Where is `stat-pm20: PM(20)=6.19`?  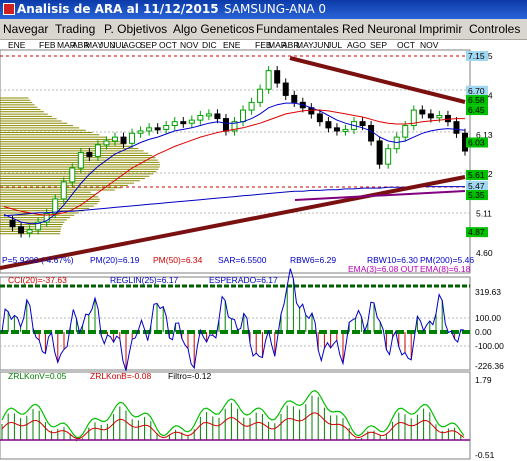 stat-pm20: PM(20)=6.19 is located at coordinates (115, 260).